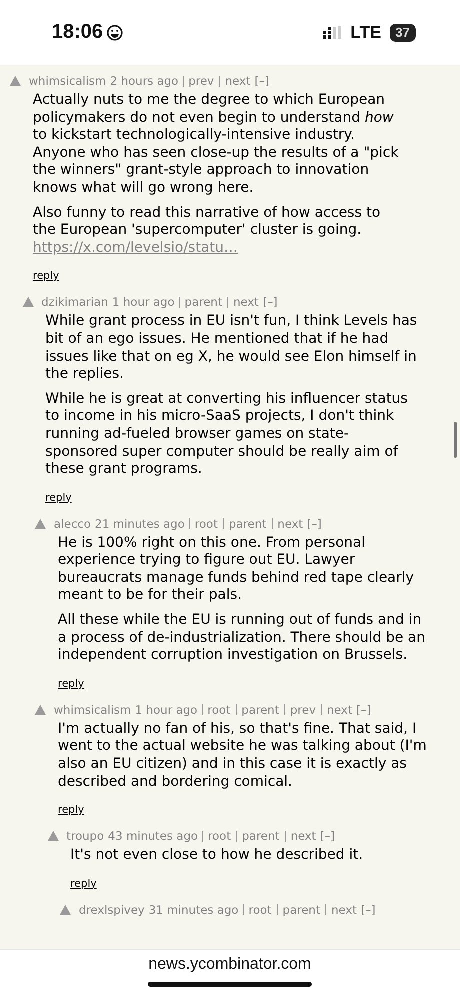  I want to click on comment-text: Actually nuts to me the degree to which European policymakers do not even begin to understand how to kickstart technologically-intensive industry. Anyone who has seen close-up the results of a "pick the winners" grant-style approach to innovation knows what will go wrong here., so click(216, 145).